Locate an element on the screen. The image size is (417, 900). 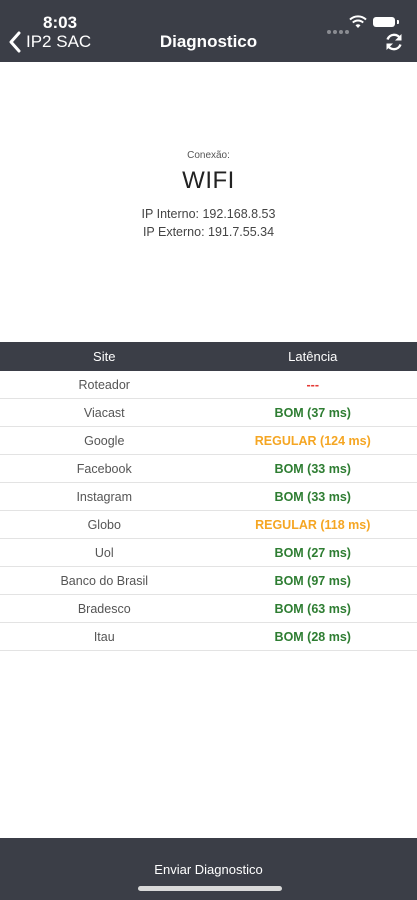
table-row: Itau BOM (28 ms) is located at coordinates (208, 637).